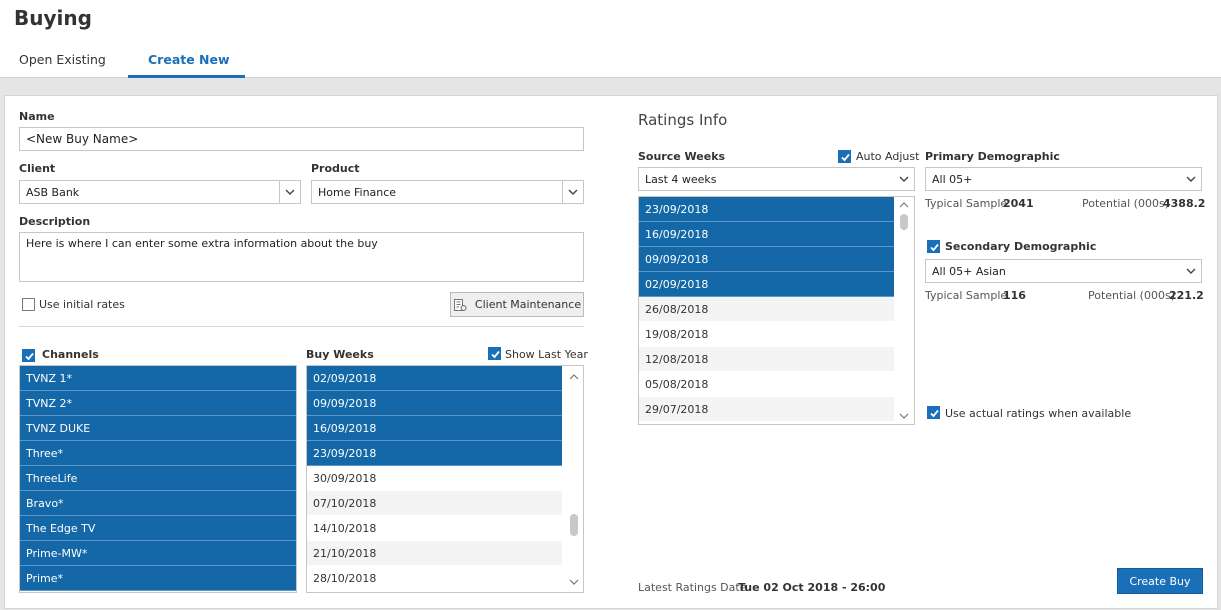 The image size is (1221, 610). Describe the element at coordinates (37, 168) in the screenshot. I see `client-label: Client` at that location.